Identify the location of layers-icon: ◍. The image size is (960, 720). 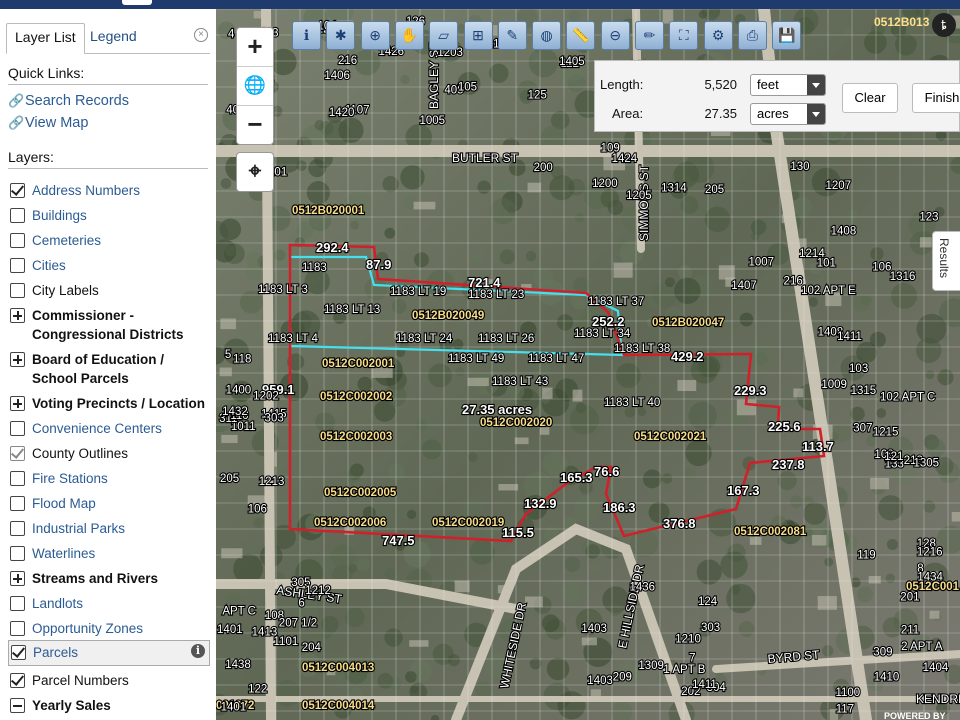
(547, 35).